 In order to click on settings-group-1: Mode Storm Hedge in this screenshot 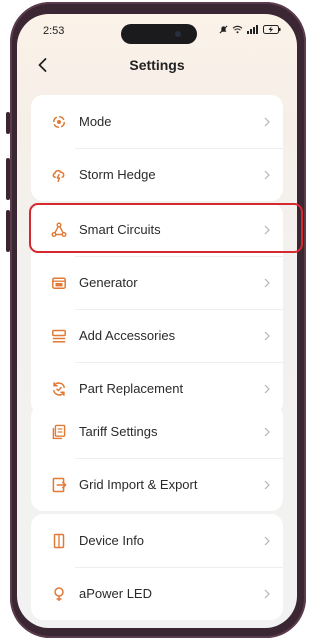, I will do `click(157, 148)`.